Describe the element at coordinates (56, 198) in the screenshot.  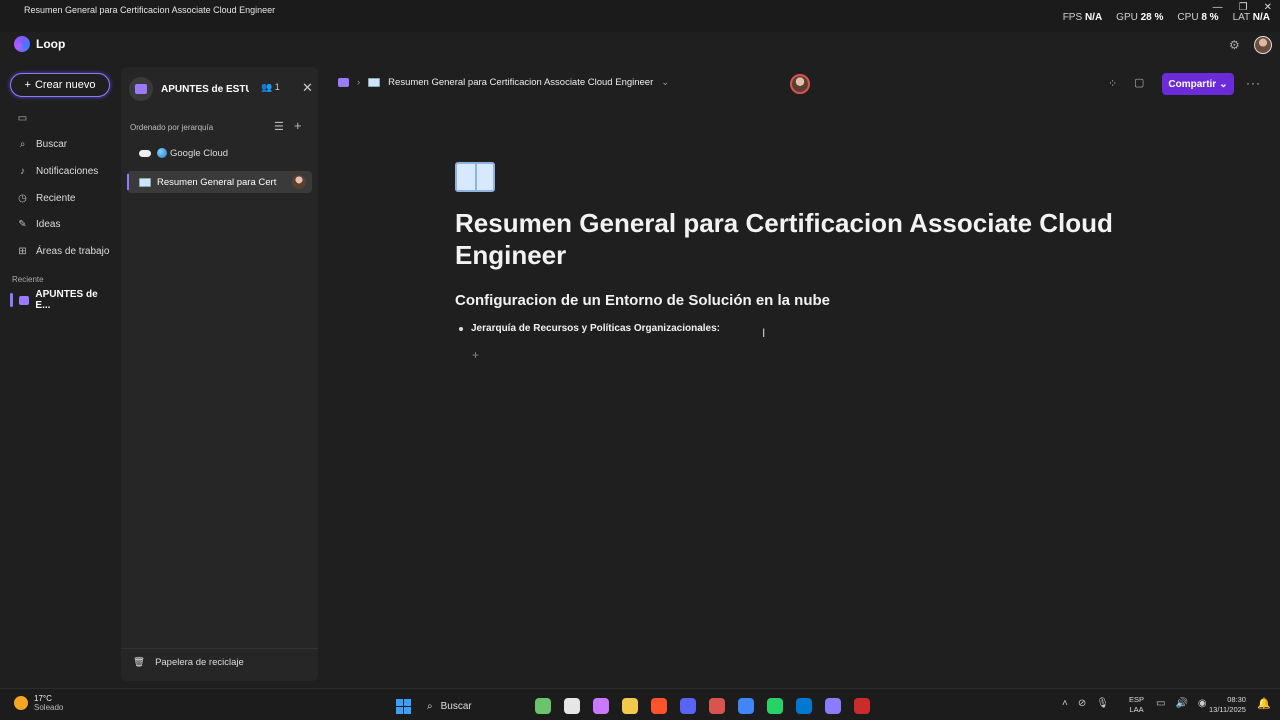
I see `nav-recent-label: Reciente` at that location.